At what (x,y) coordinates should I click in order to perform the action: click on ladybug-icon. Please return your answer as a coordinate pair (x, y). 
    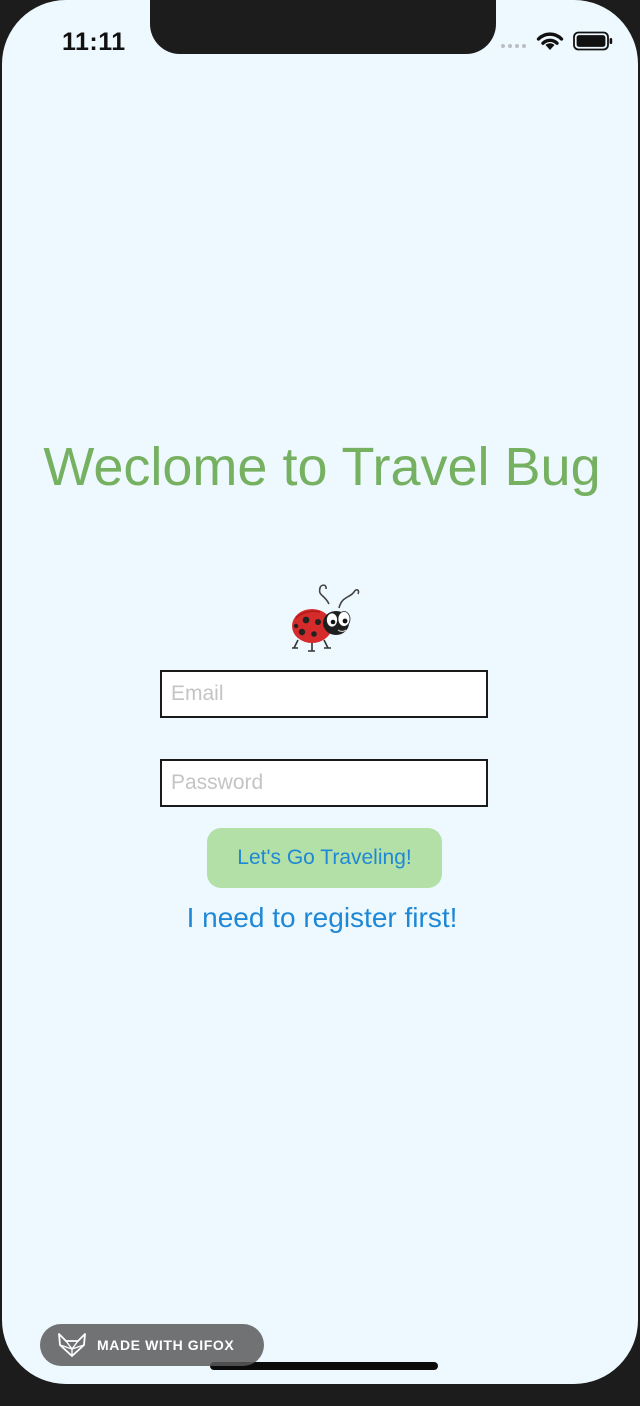
    Looking at the image, I should click on (326, 618).